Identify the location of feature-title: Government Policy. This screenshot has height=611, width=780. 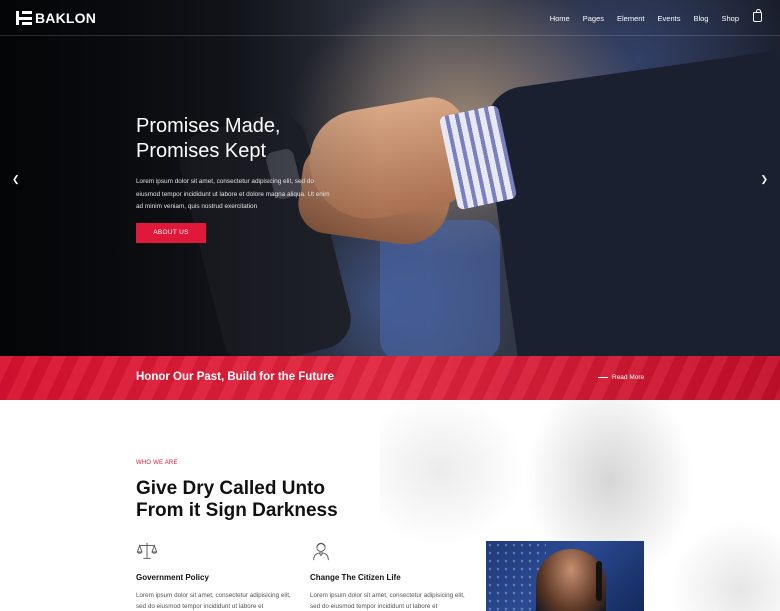
(172, 577).